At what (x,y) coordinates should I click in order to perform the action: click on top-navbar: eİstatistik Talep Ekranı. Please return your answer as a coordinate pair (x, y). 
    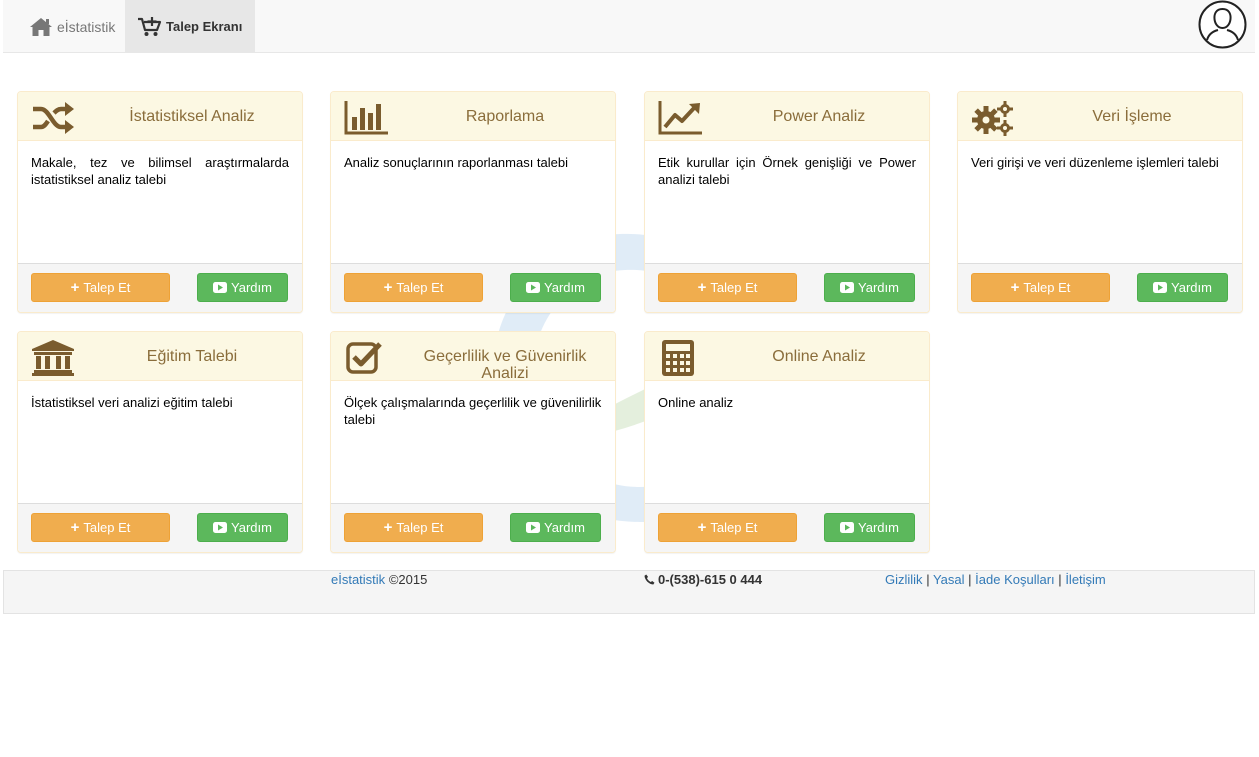
    Looking at the image, I should click on (629, 26).